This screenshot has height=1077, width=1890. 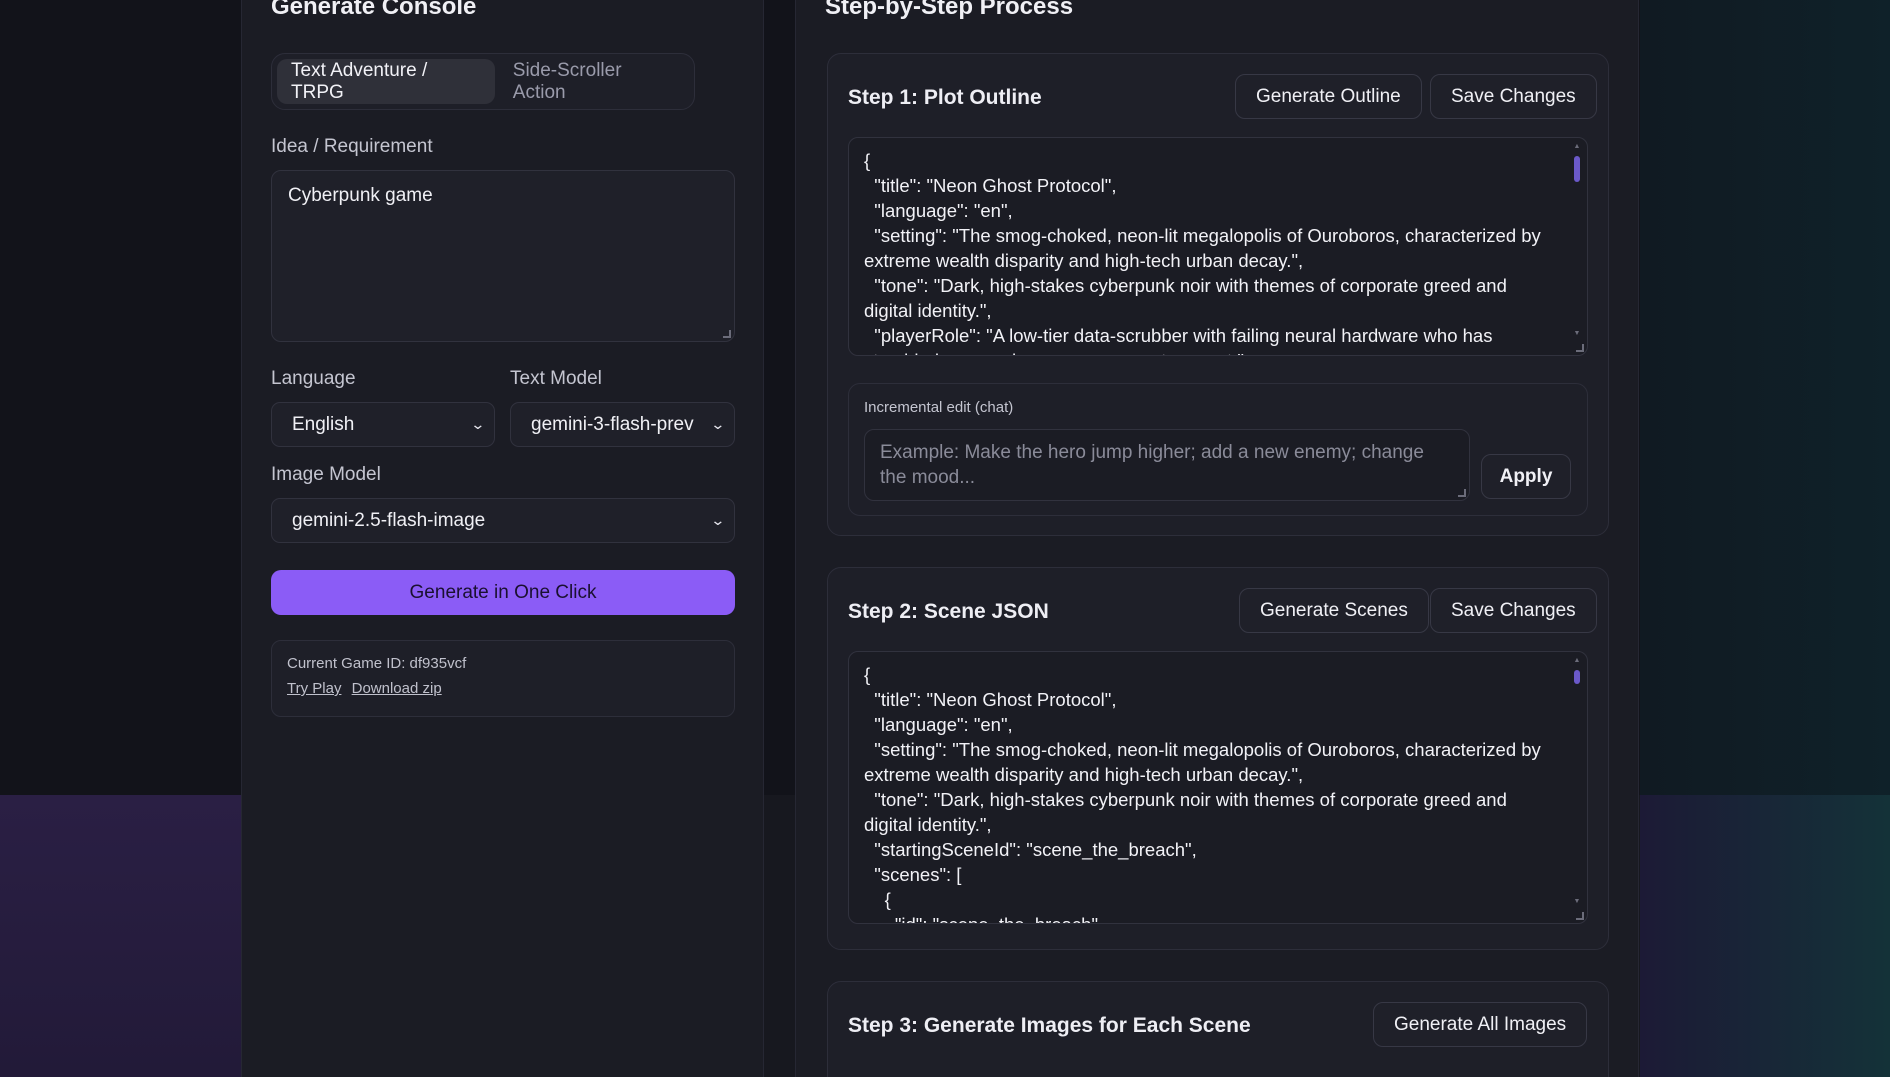 What do you see at coordinates (389, 520) in the screenshot?
I see `image-model-value: gemini-2.5-flash-image` at bounding box center [389, 520].